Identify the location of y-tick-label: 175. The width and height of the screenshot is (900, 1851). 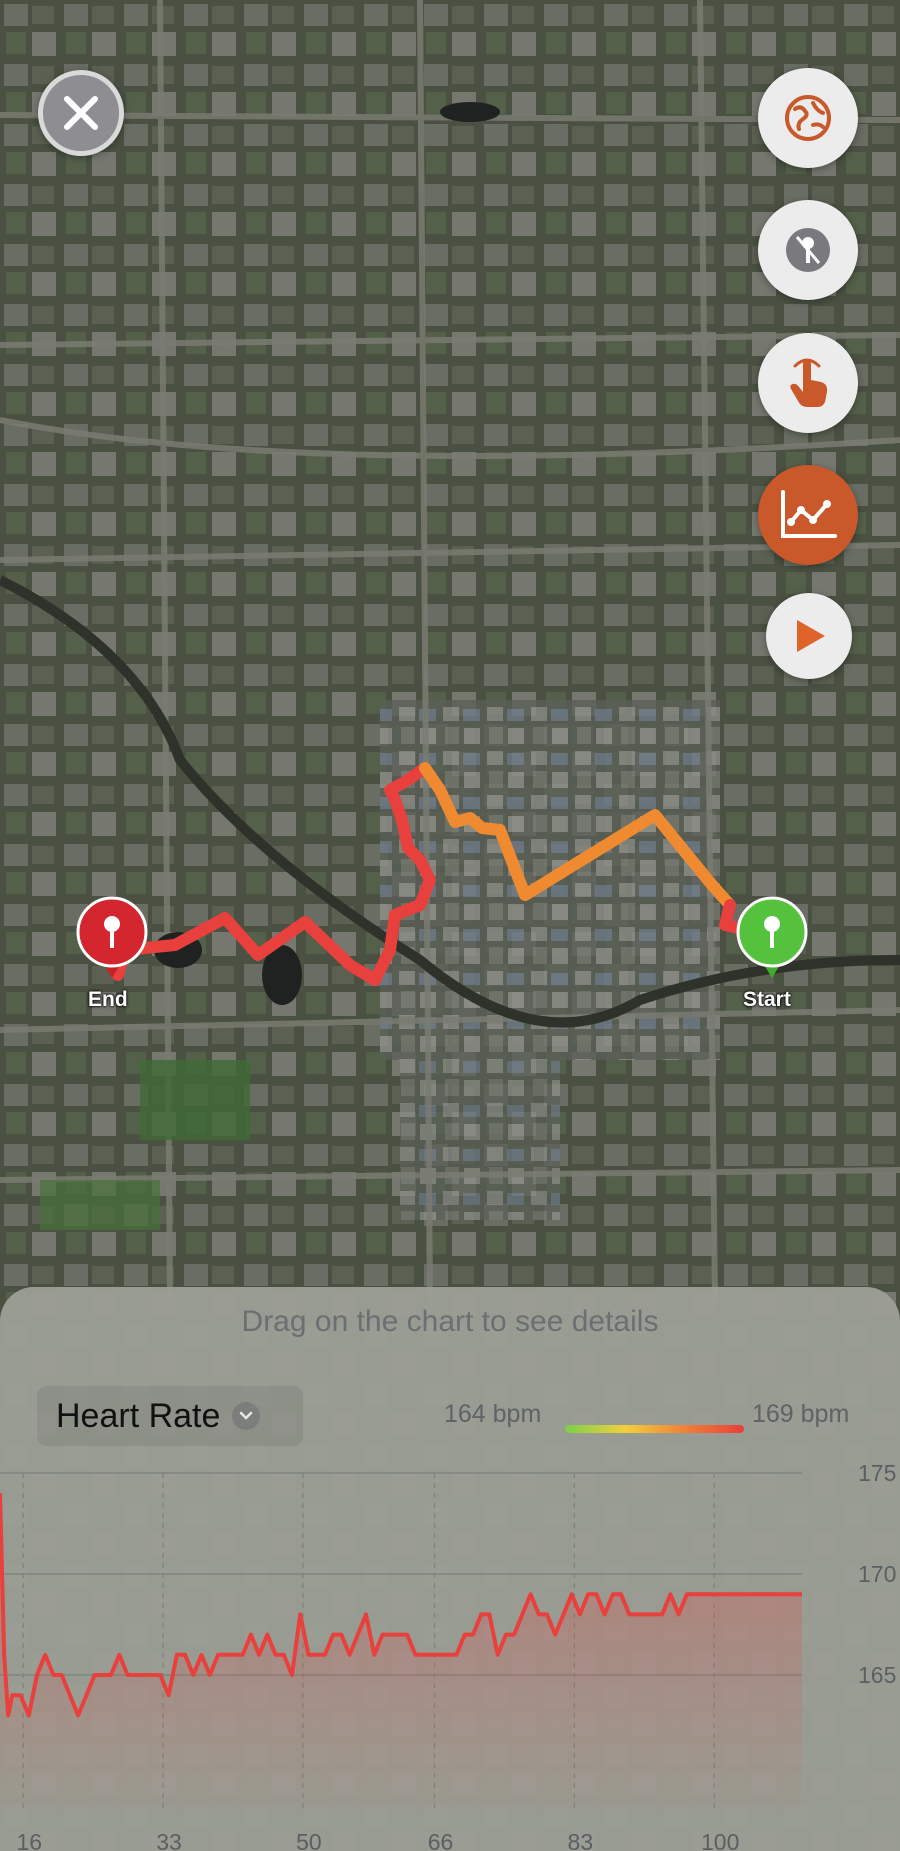
(877, 1473).